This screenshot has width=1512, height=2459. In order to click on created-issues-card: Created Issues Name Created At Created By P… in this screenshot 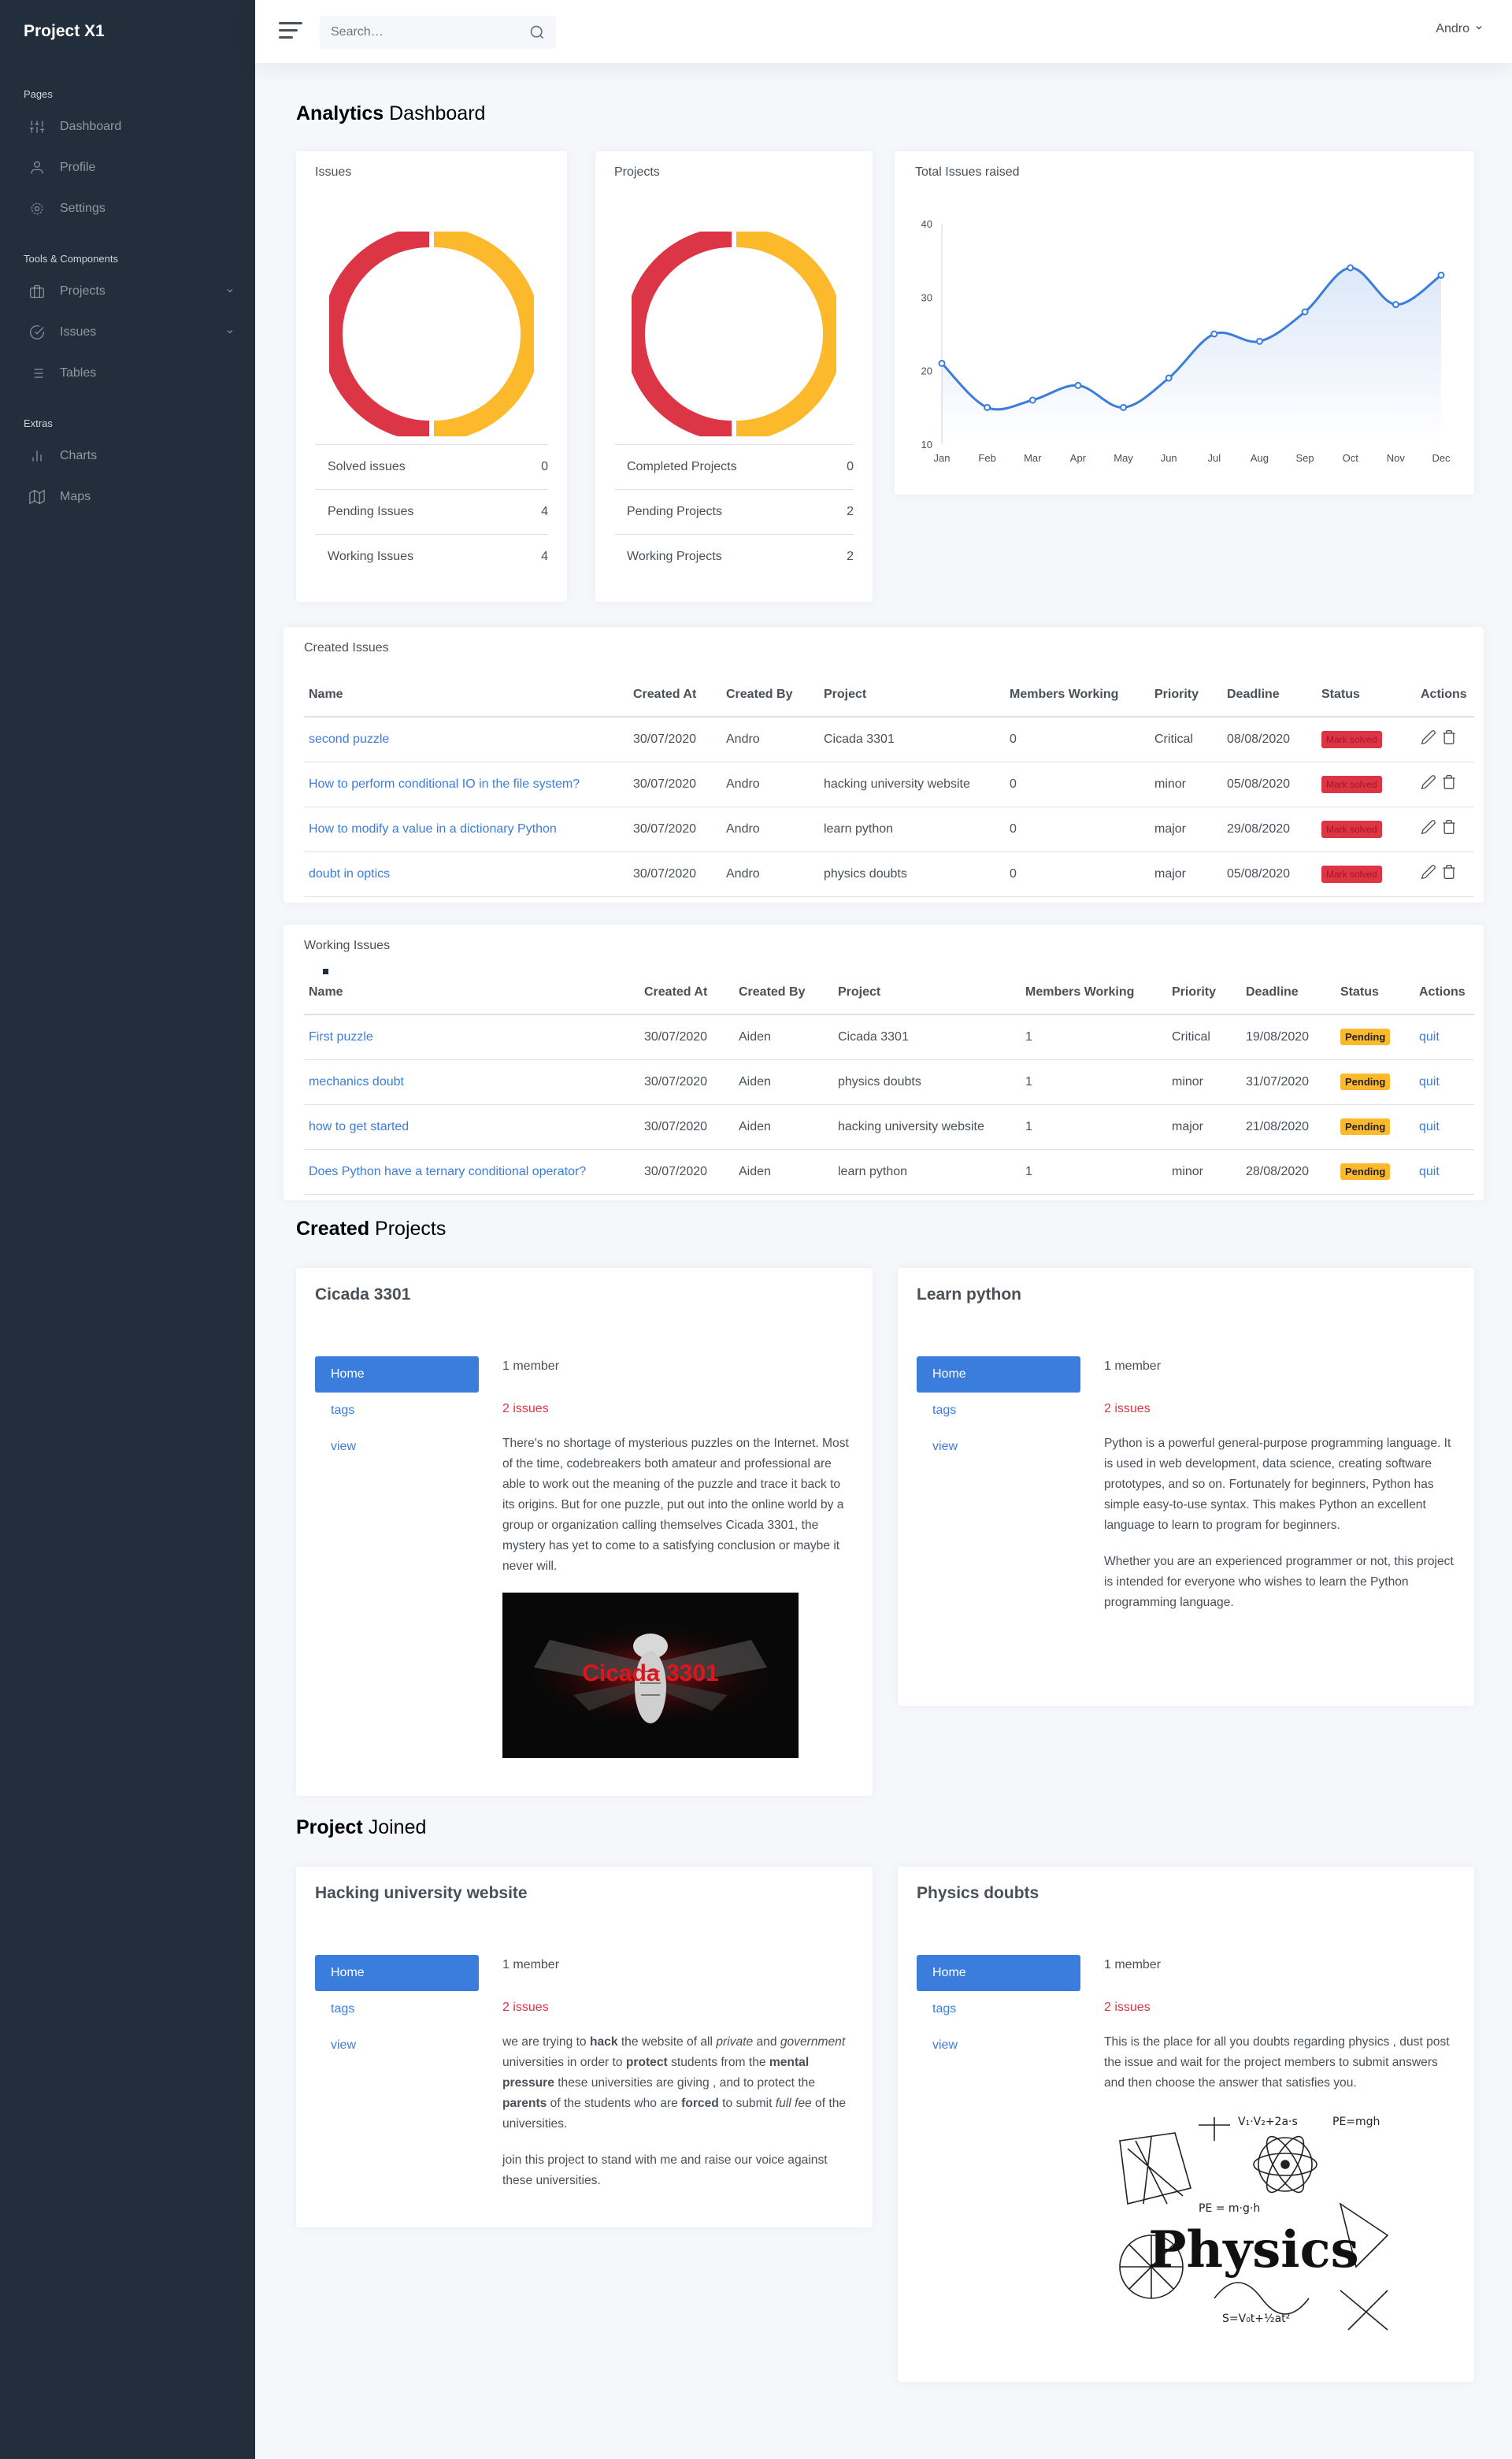, I will do `click(884, 765)`.